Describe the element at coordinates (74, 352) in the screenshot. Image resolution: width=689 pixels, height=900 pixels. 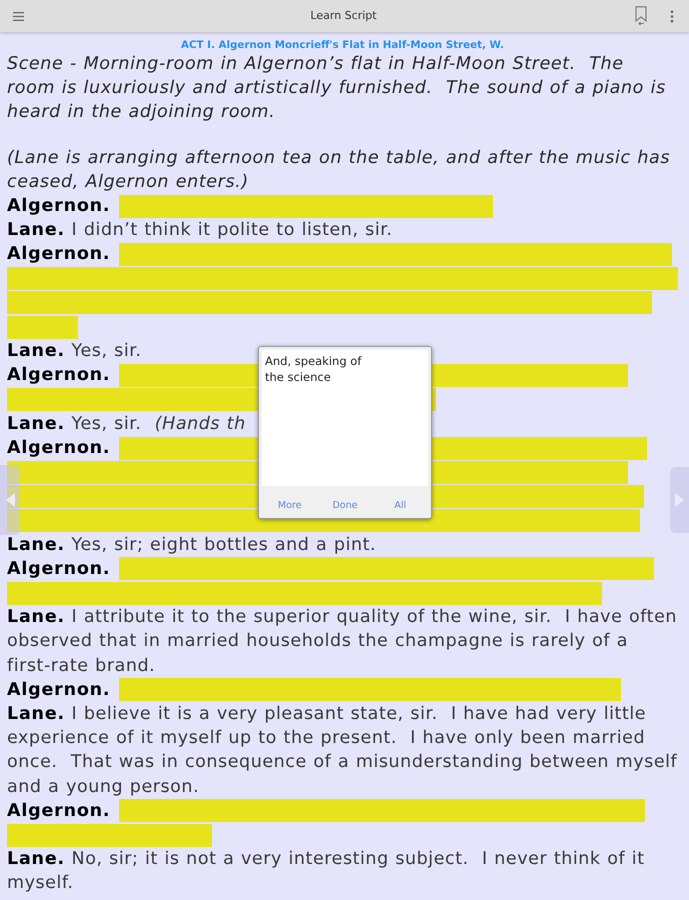
I see `dialogue-line: Lane. Yes, sir.` at that location.